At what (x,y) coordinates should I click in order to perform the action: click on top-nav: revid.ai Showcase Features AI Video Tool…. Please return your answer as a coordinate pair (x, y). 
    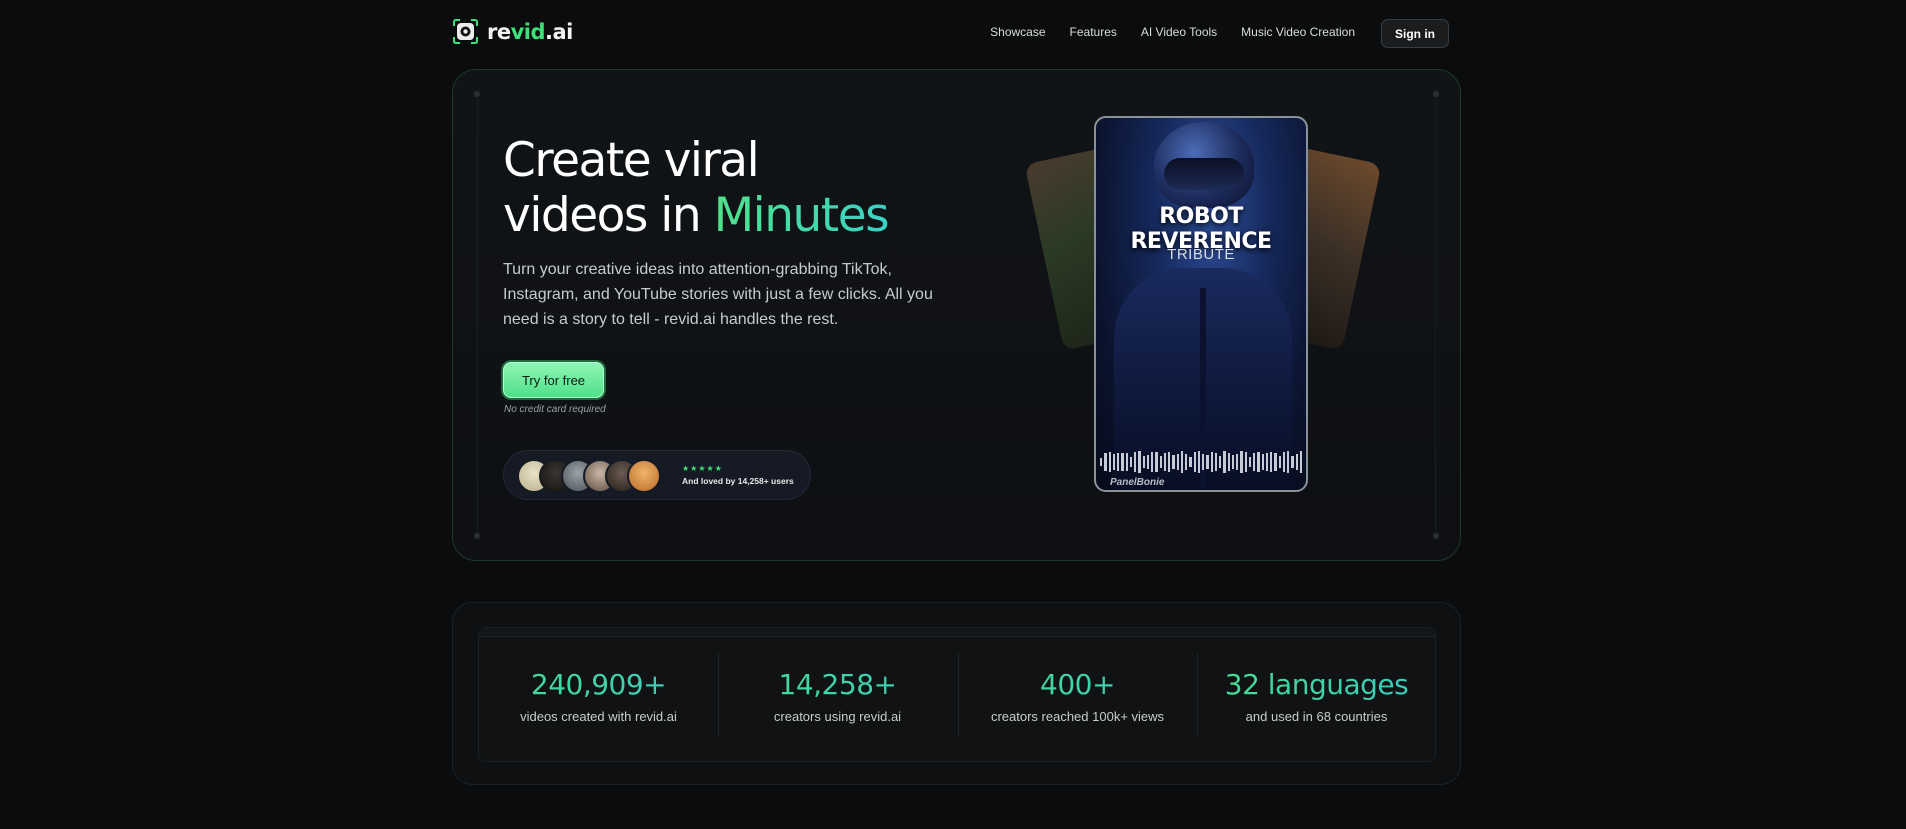
    Looking at the image, I should click on (950, 33).